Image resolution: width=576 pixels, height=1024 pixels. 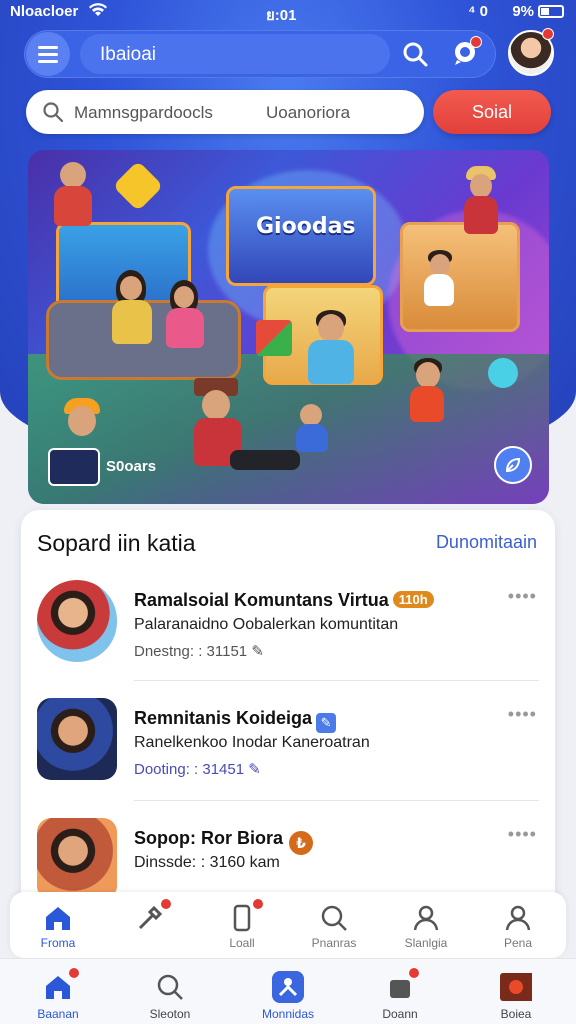 I want to click on tab-loall: Loall, so click(x=242, y=926).